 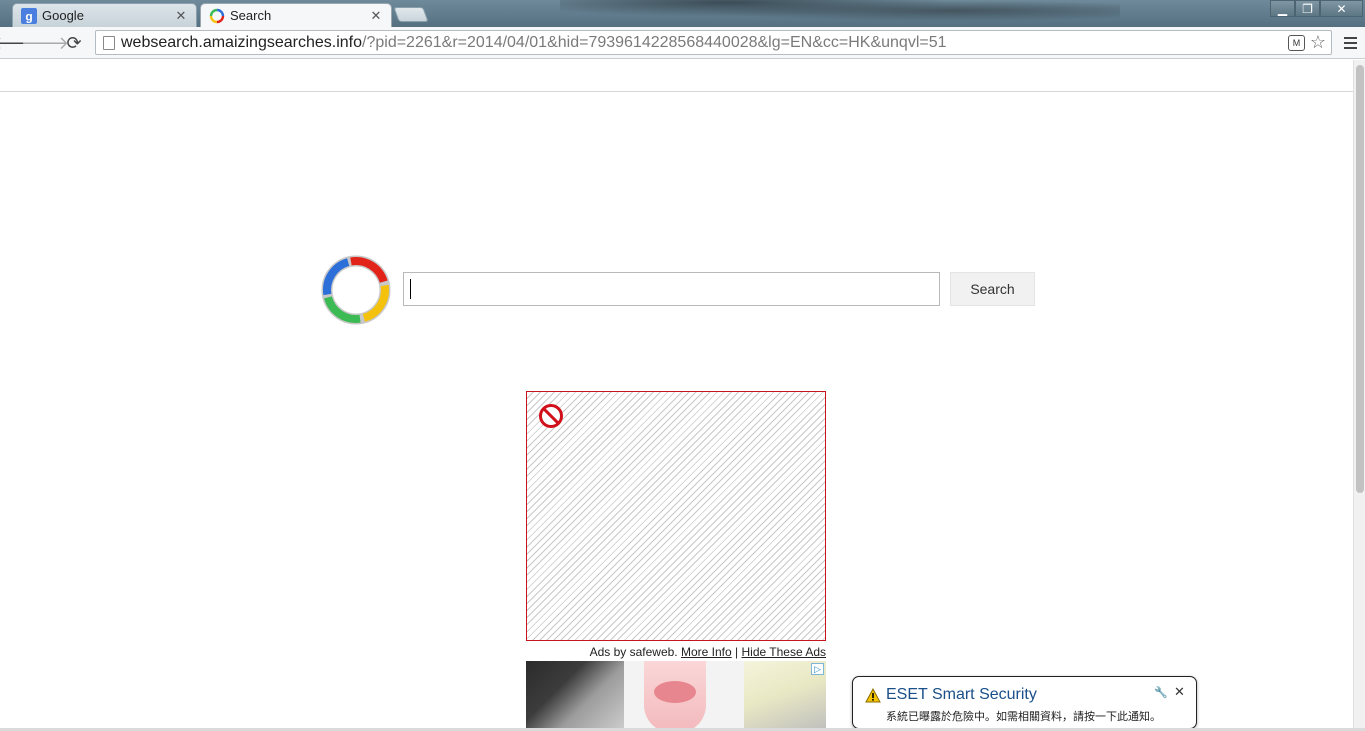 What do you see at coordinates (1296, 43) in the screenshot?
I see `extension-icon: M` at bounding box center [1296, 43].